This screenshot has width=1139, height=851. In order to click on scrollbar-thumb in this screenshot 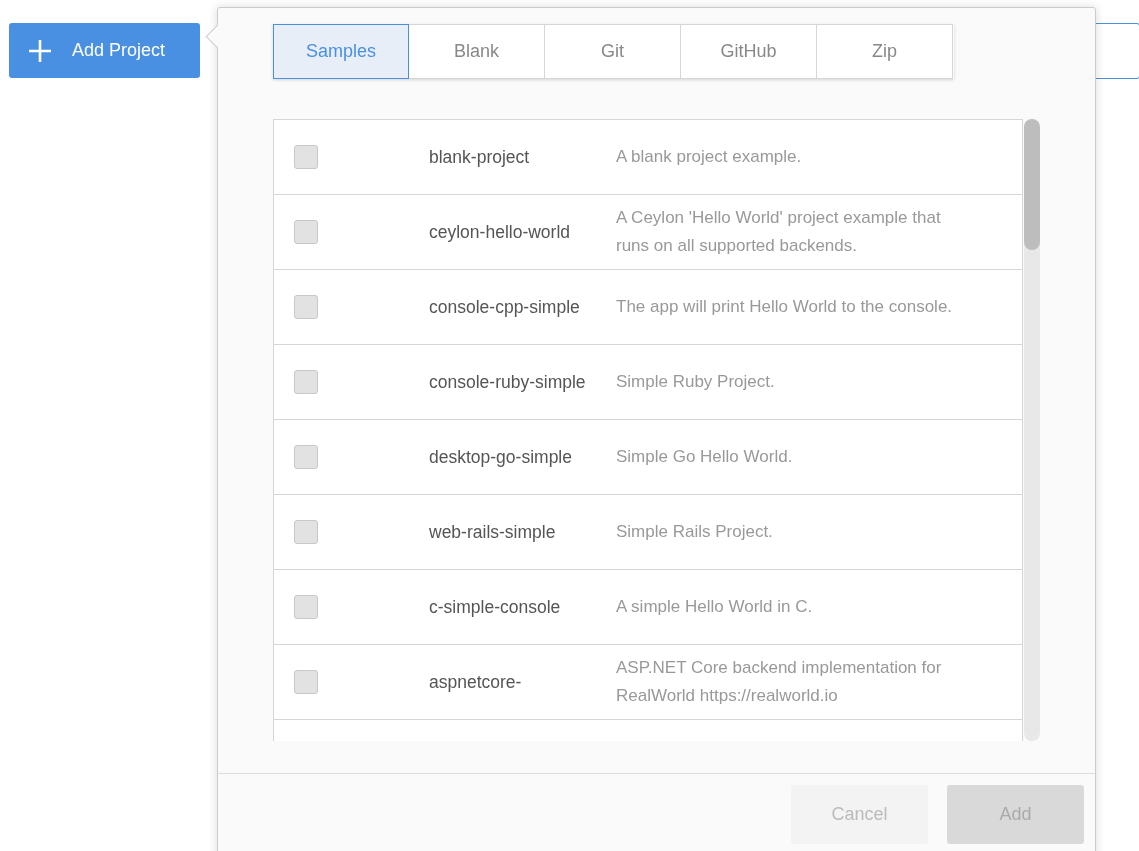, I will do `click(1032, 184)`.